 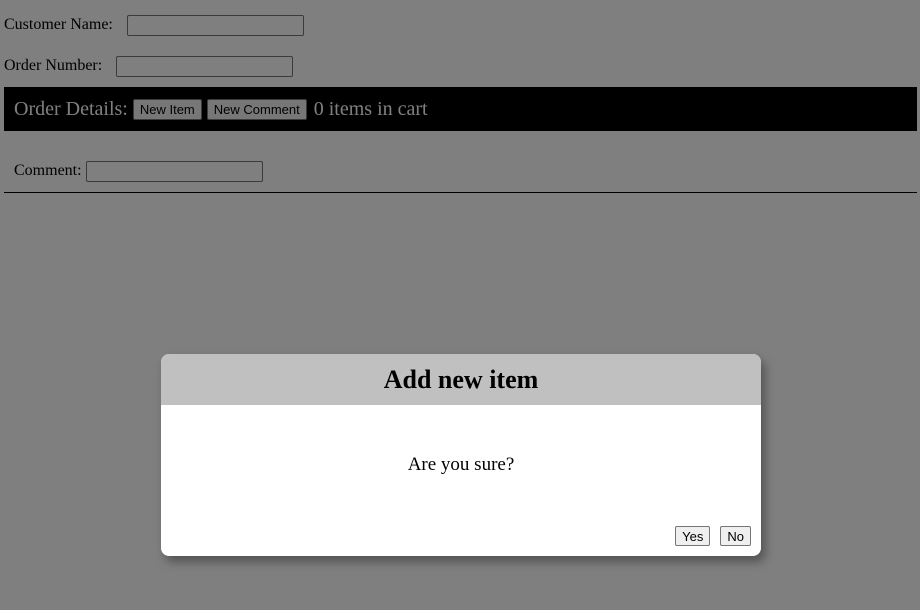 I want to click on dialog-footer: Yes No, so click(x=713, y=536).